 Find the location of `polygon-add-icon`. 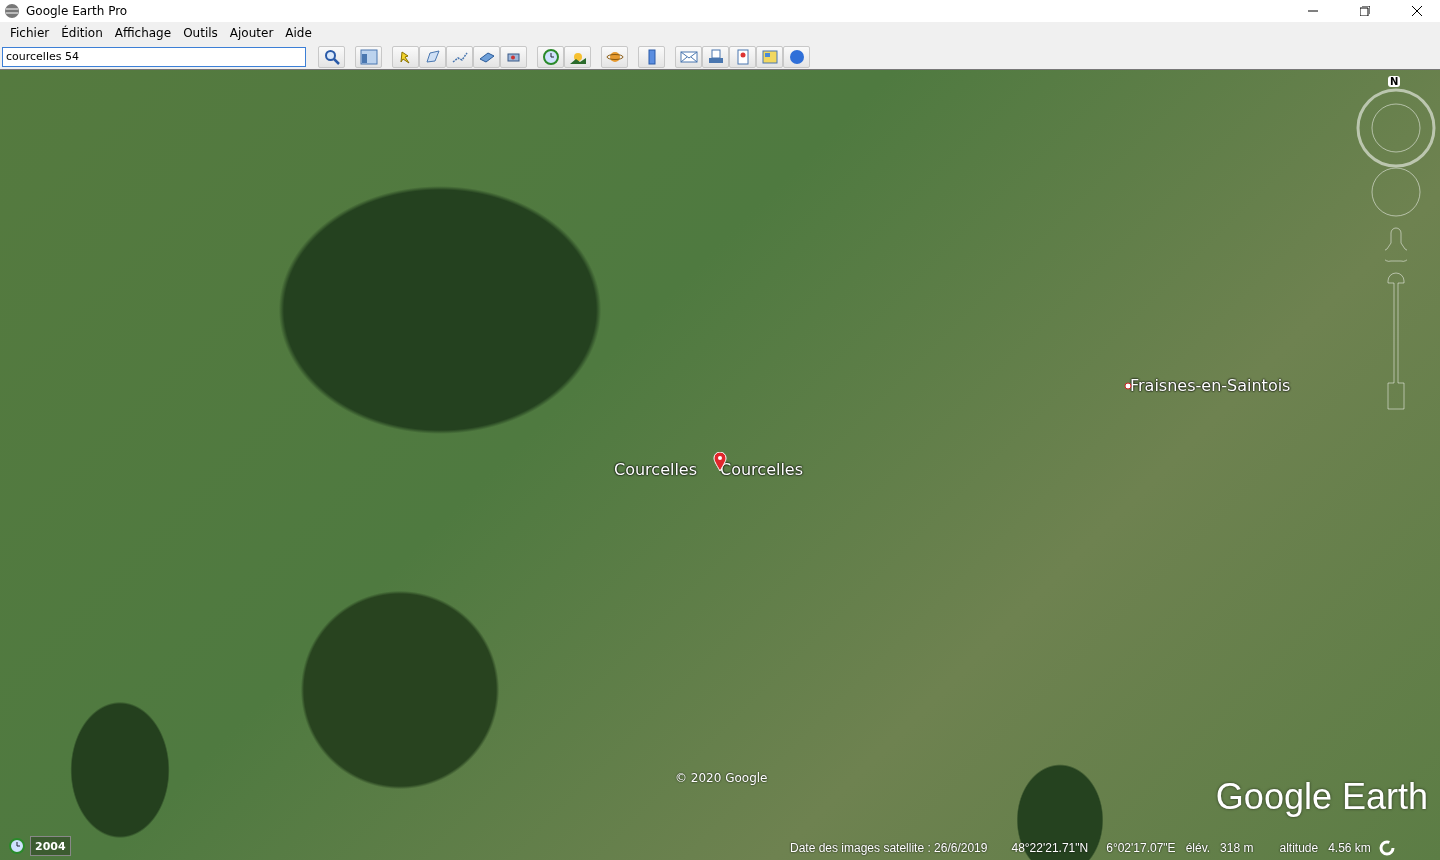

polygon-add-icon is located at coordinates (432, 56).